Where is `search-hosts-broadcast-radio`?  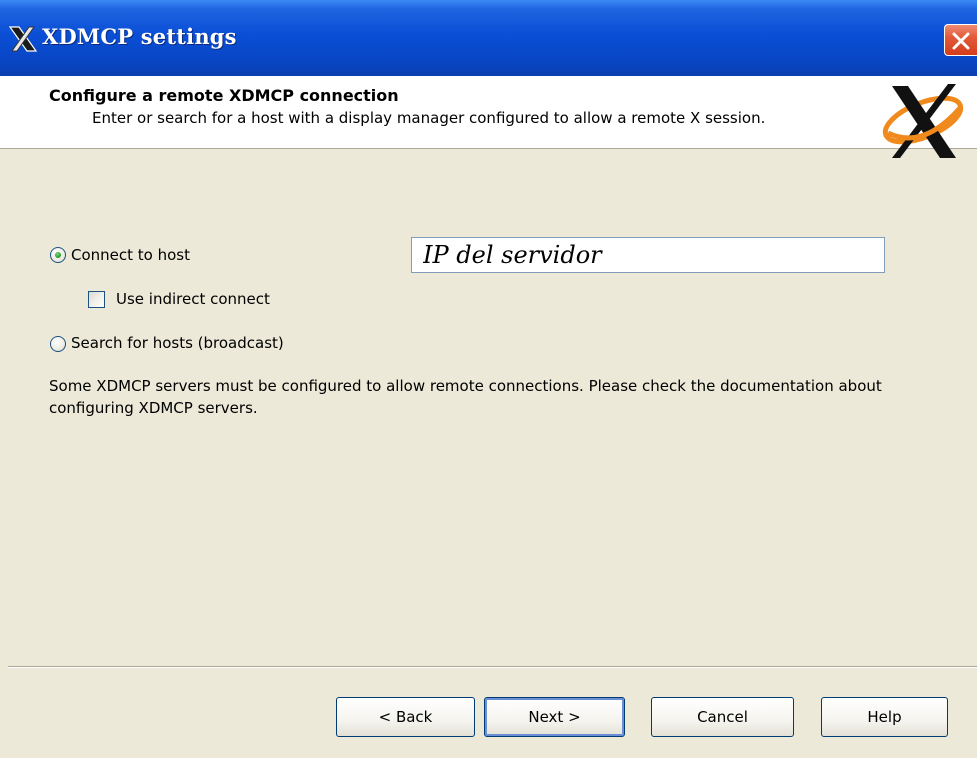
search-hosts-broadcast-radio is located at coordinates (58, 344).